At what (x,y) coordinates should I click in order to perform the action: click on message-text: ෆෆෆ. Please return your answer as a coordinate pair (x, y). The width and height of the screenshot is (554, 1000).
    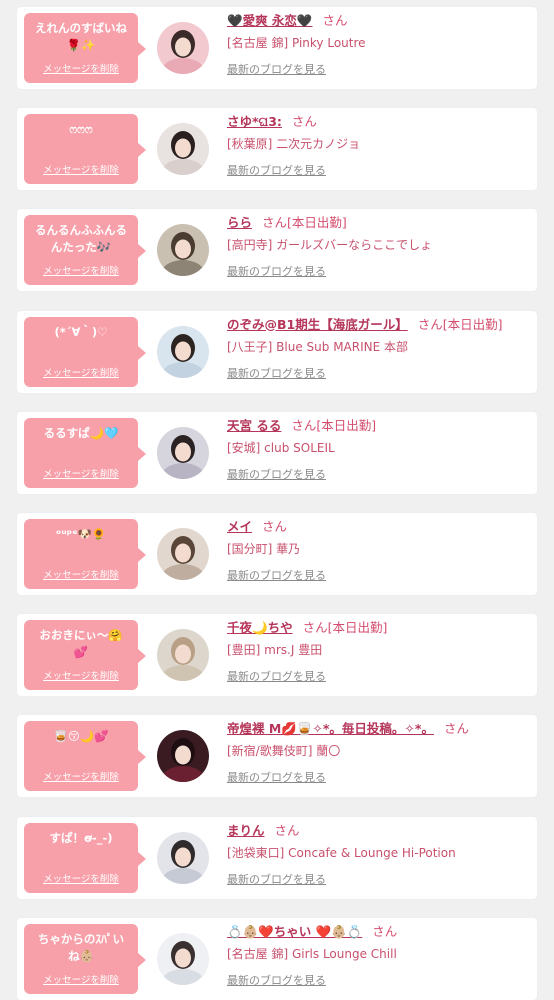
    Looking at the image, I should click on (81, 129).